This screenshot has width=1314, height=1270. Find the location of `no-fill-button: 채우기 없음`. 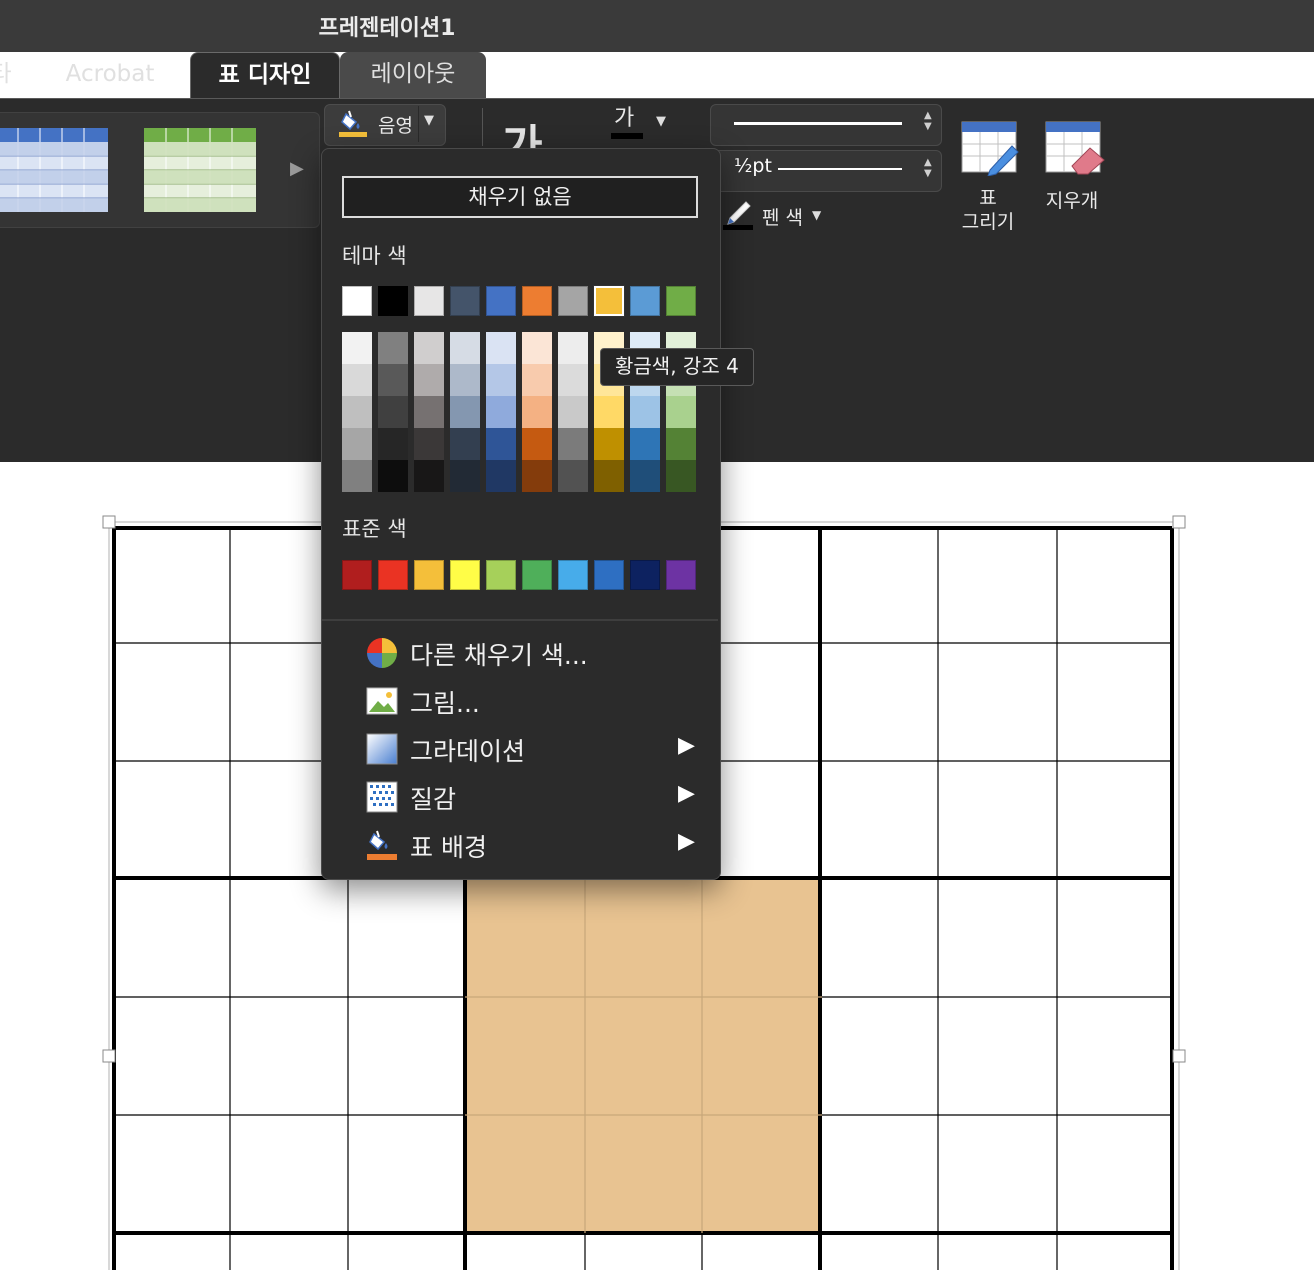

no-fill-button: 채우기 없음 is located at coordinates (520, 197).